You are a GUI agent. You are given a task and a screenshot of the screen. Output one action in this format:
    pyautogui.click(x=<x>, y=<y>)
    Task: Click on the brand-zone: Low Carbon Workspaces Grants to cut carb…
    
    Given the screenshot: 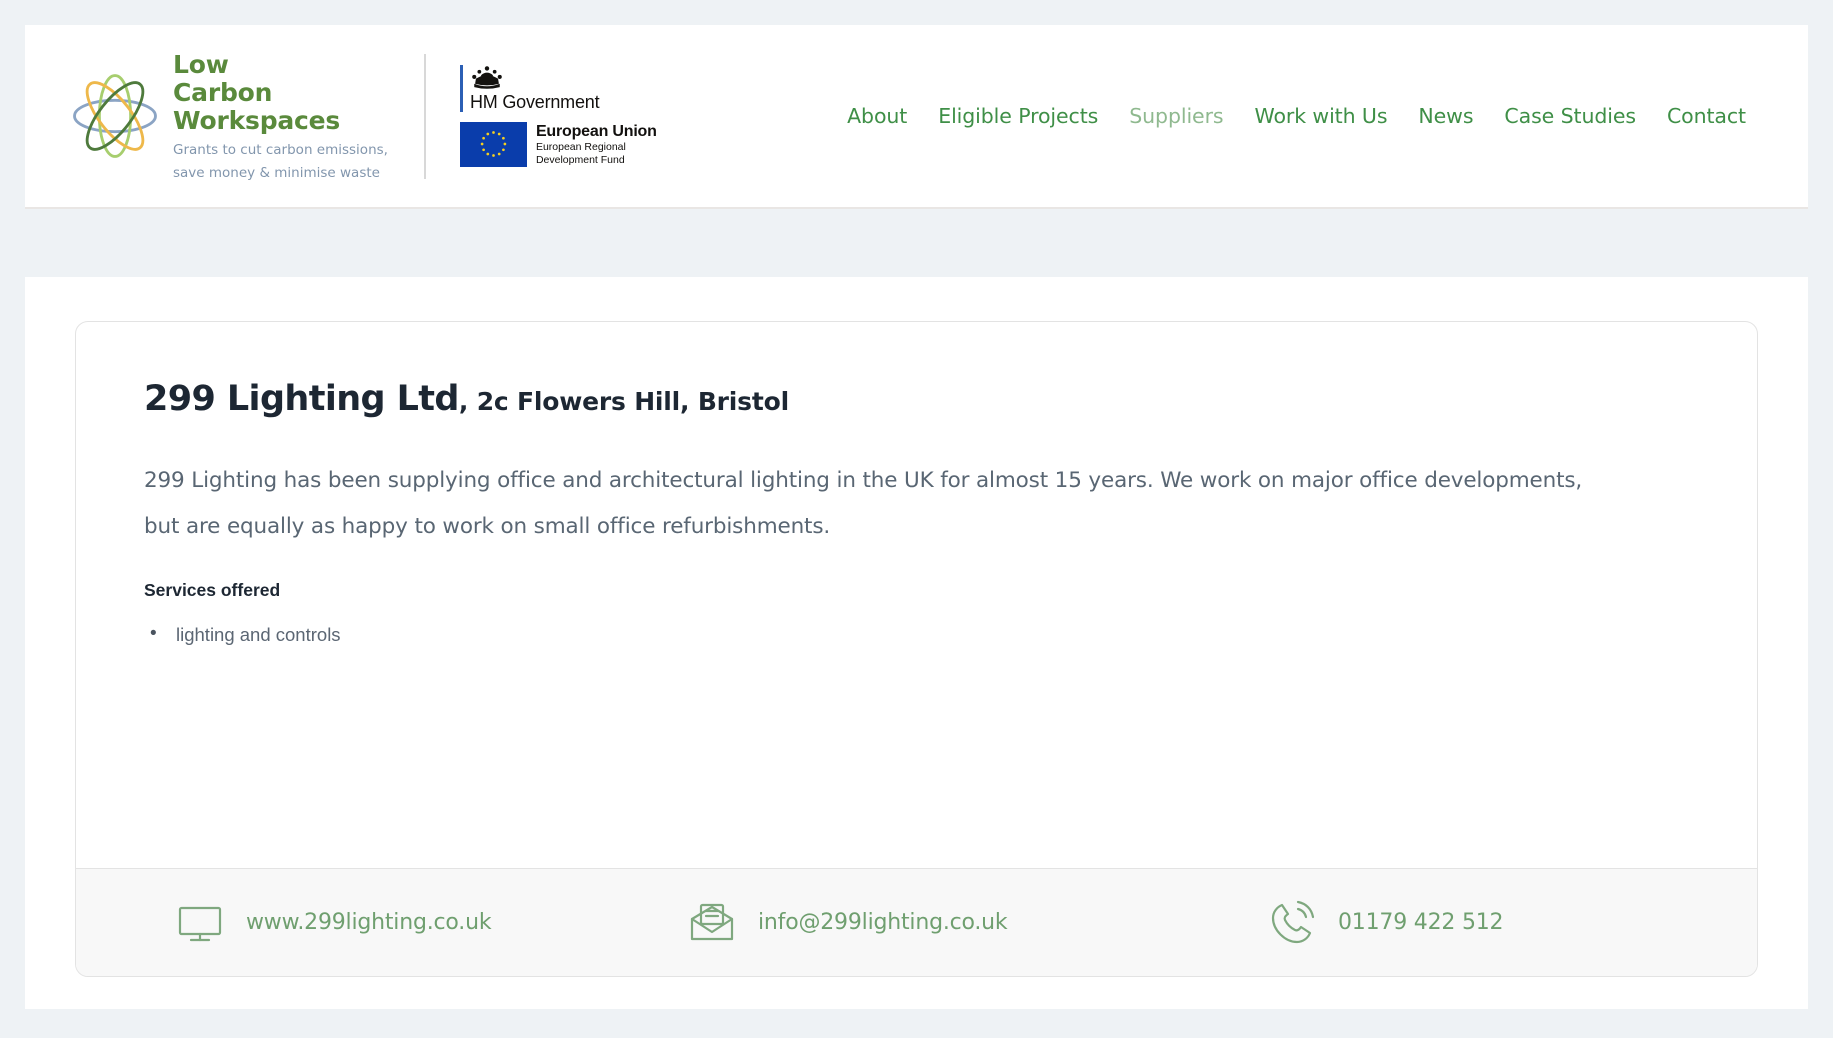 What is the action you would take?
    pyautogui.click(x=341, y=115)
    